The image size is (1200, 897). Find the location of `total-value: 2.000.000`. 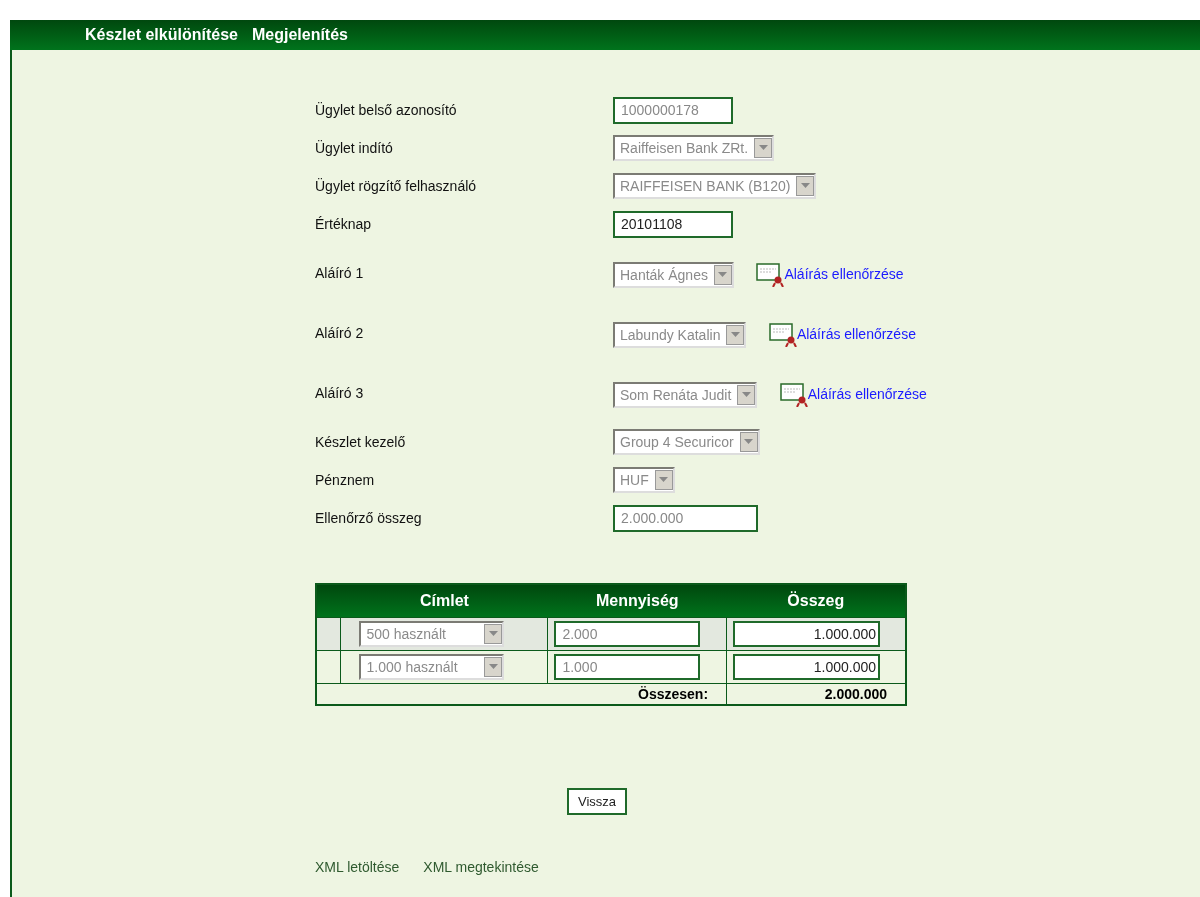

total-value: 2.000.000 is located at coordinates (855, 694).